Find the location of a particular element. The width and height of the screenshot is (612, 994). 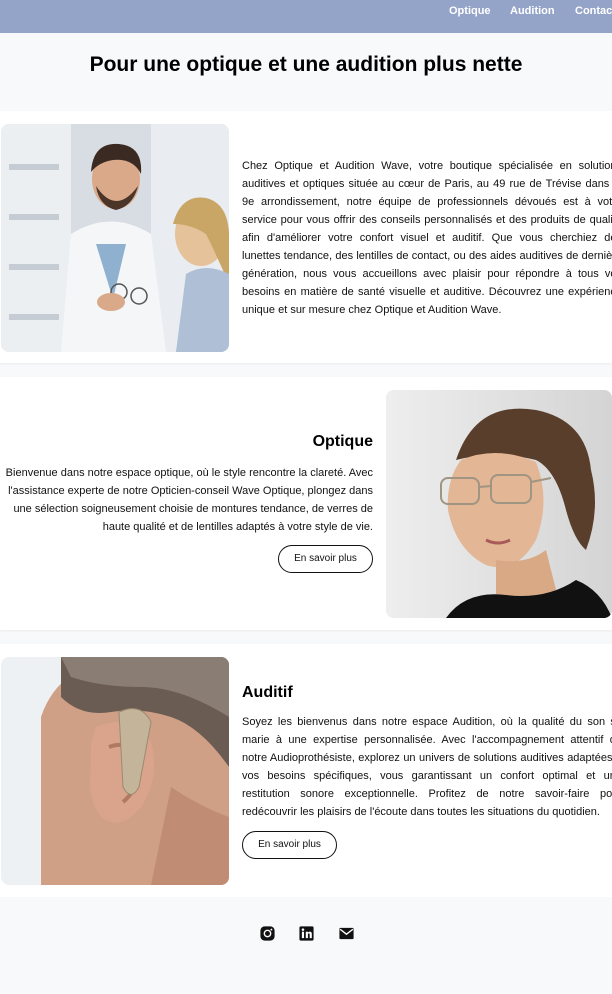

hearing-aid-photo is located at coordinates (115, 771).